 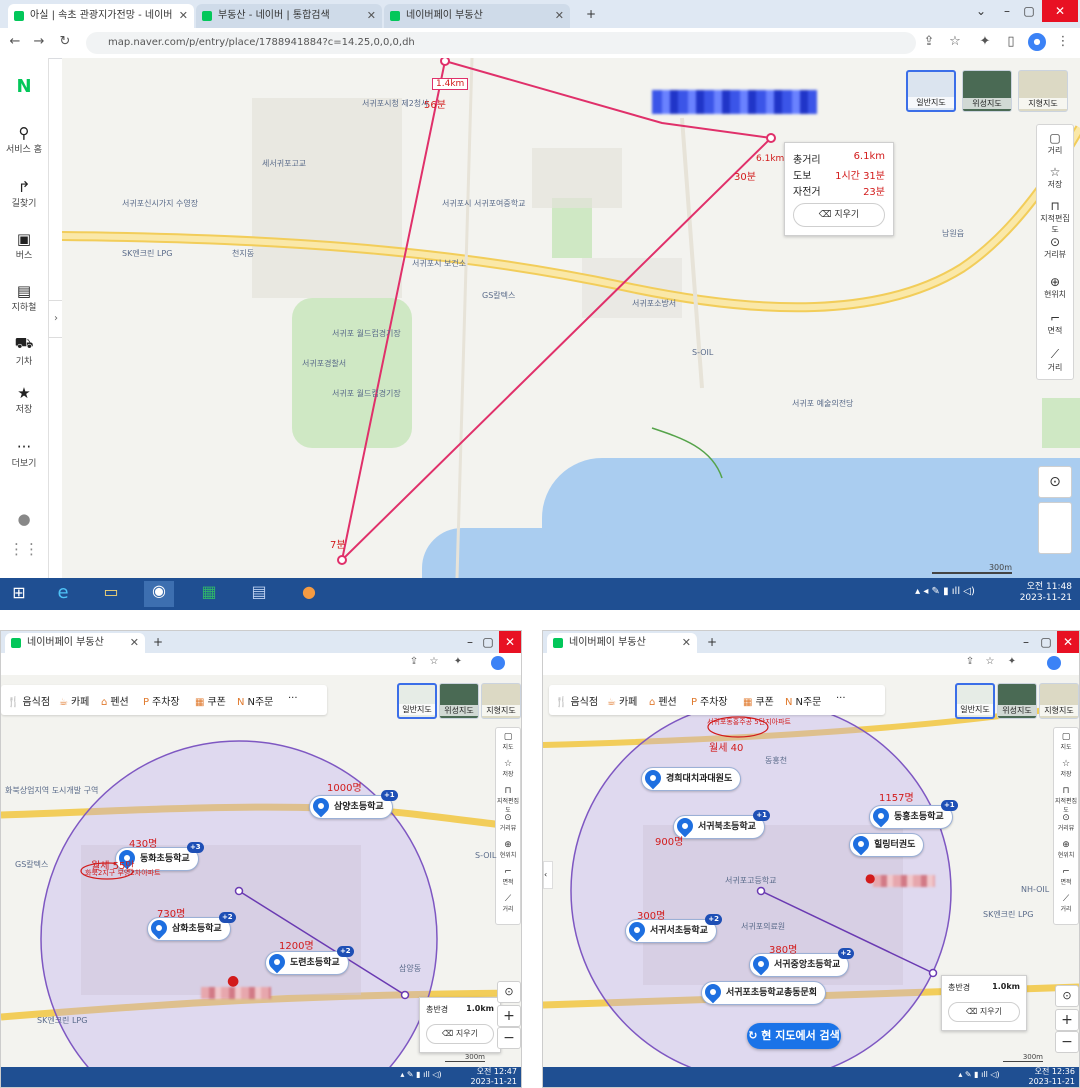 I want to click on ie-icon: e, so click(x=63, y=592).